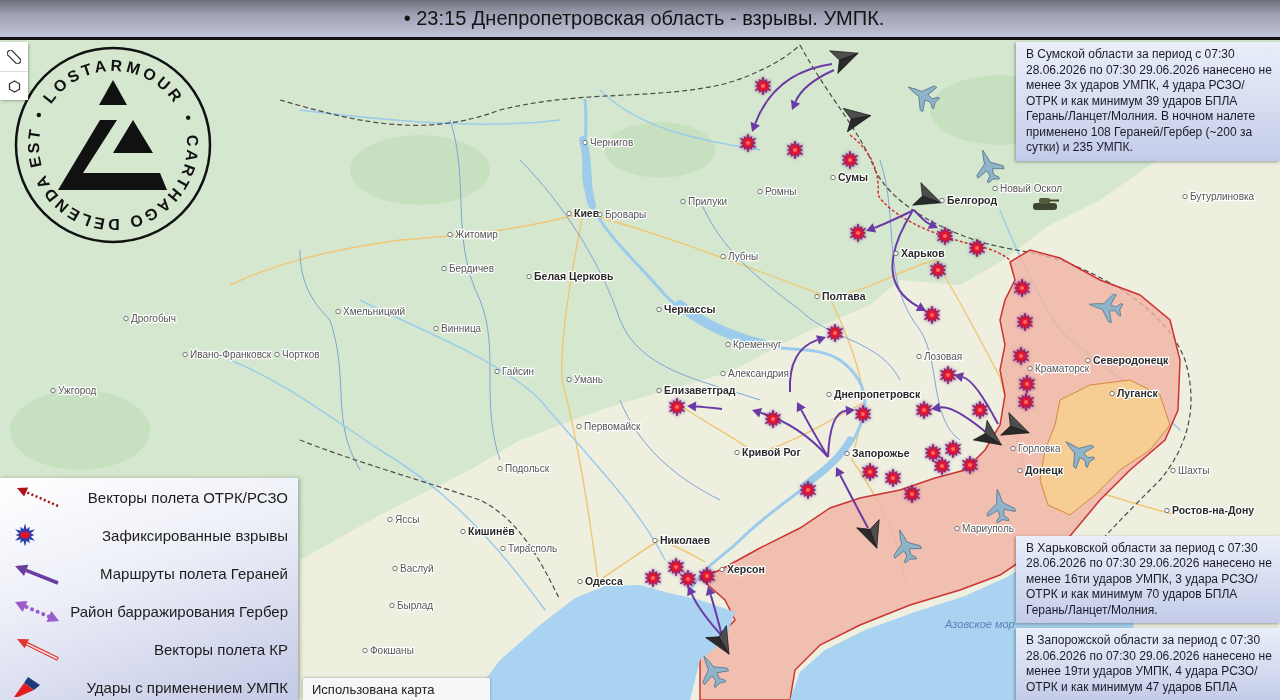  What do you see at coordinates (476, 234) in the screenshot?
I see `city-label: Житомир` at bounding box center [476, 234].